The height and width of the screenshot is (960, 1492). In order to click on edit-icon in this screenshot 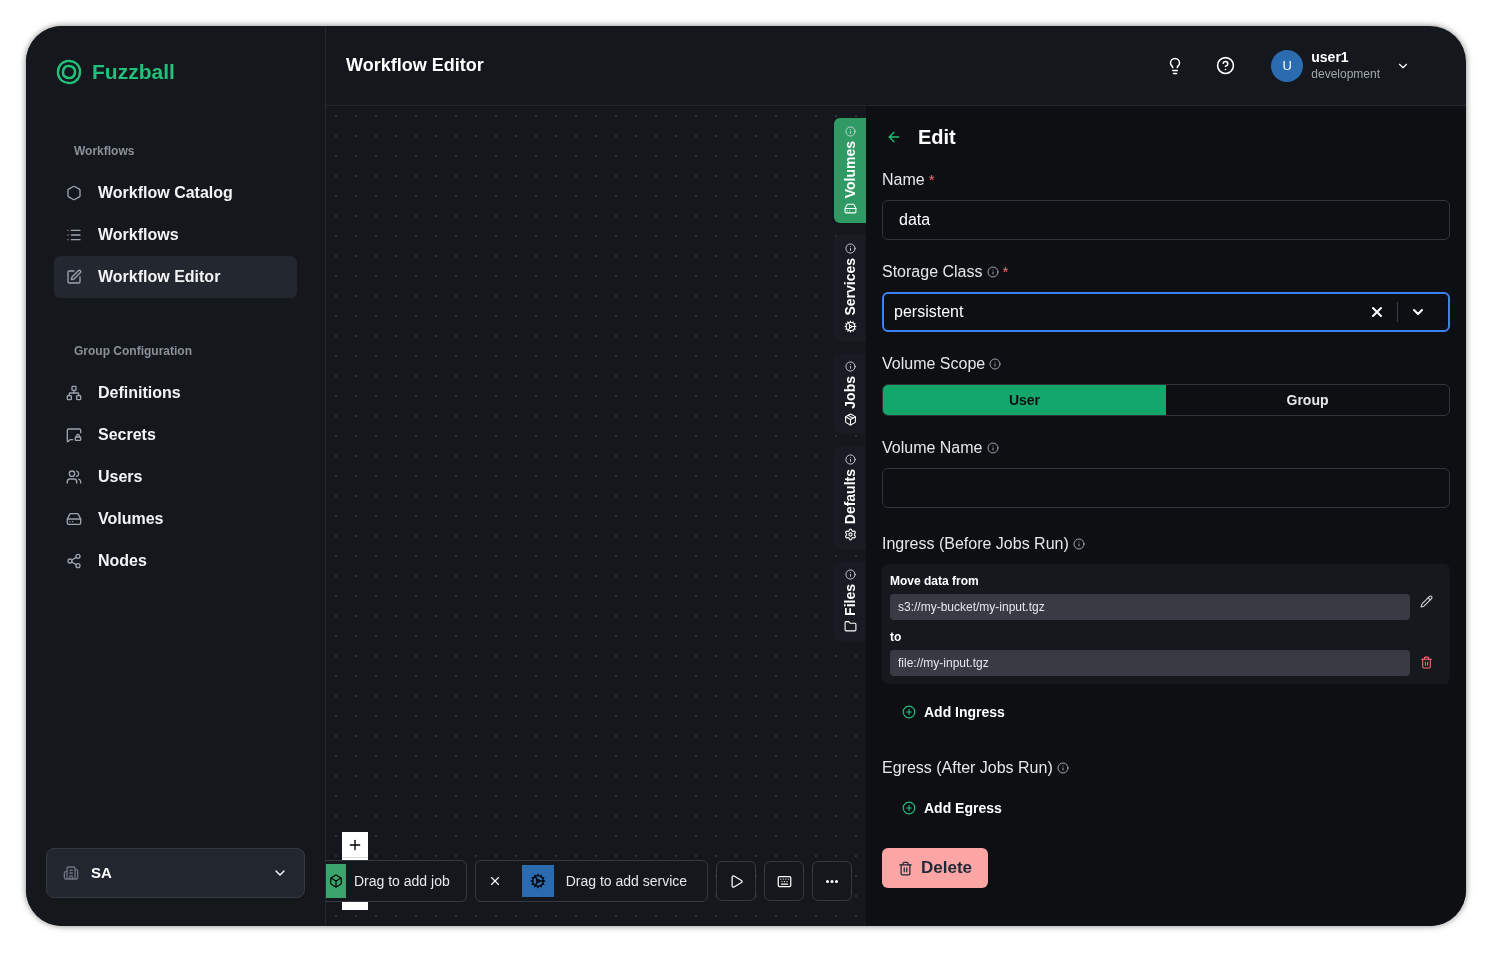, I will do `click(1426, 601)`.